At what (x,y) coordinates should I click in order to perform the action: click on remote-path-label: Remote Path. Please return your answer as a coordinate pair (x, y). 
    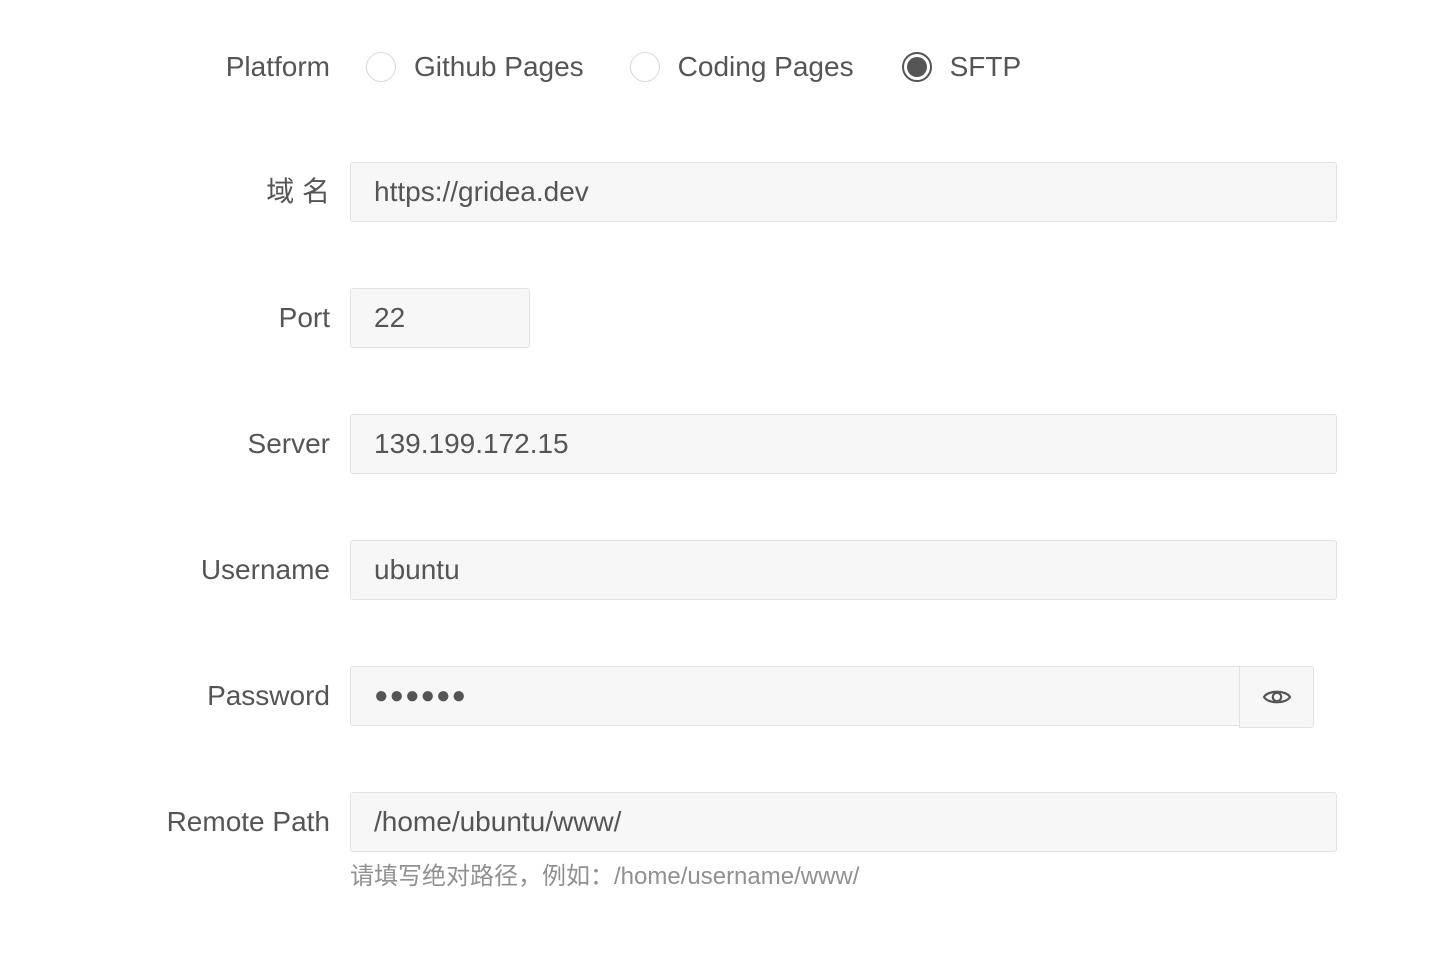
    Looking at the image, I should click on (248, 821).